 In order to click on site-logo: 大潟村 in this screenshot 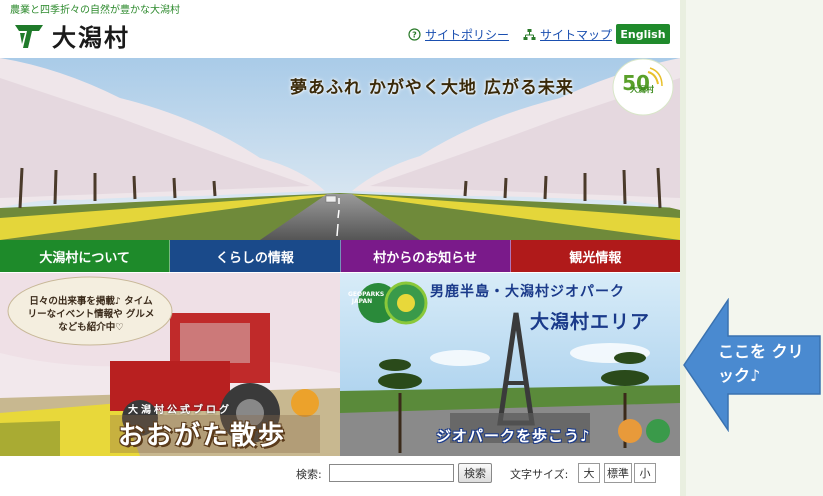, I will do `click(72, 35)`.